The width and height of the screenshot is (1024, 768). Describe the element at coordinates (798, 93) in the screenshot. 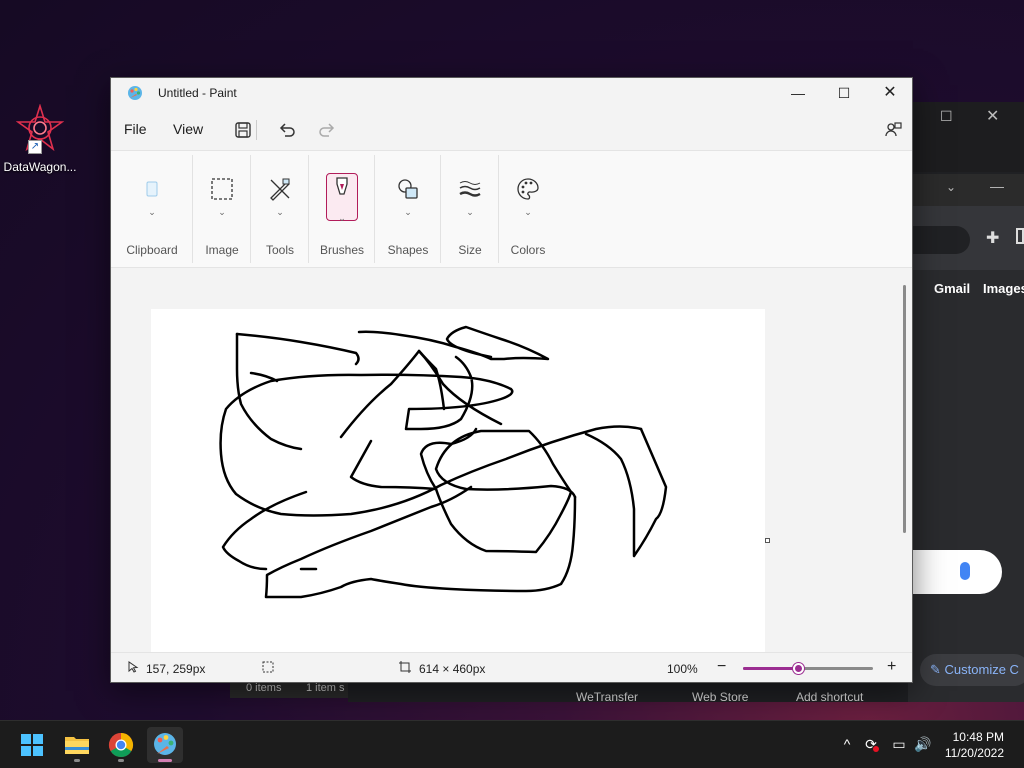

I see `minimize-button: —` at that location.